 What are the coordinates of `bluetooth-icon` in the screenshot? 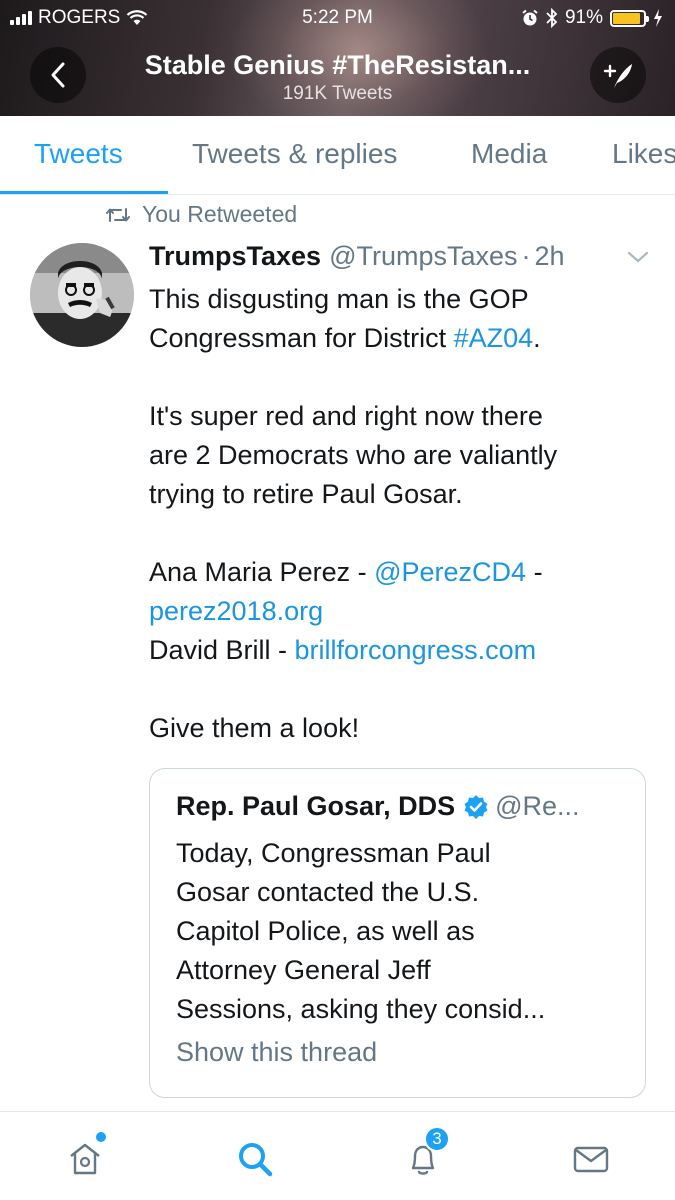 It's located at (552, 18).